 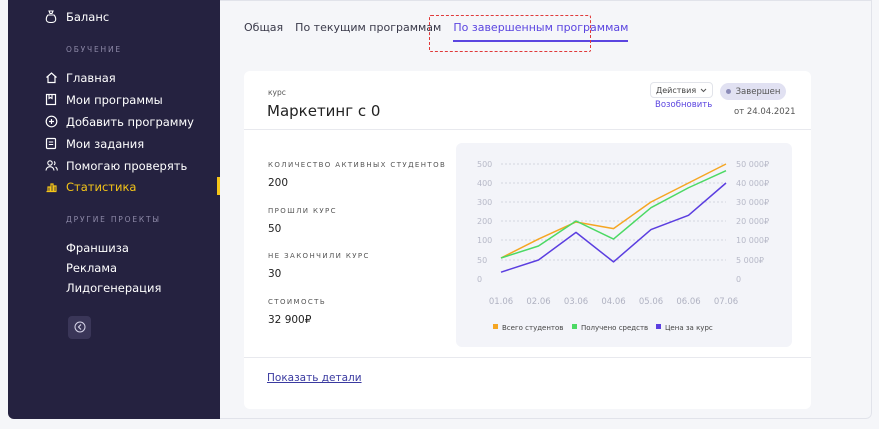 What do you see at coordinates (278, 183) in the screenshot?
I see `stat-value-active-students: 200` at bounding box center [278, 183].